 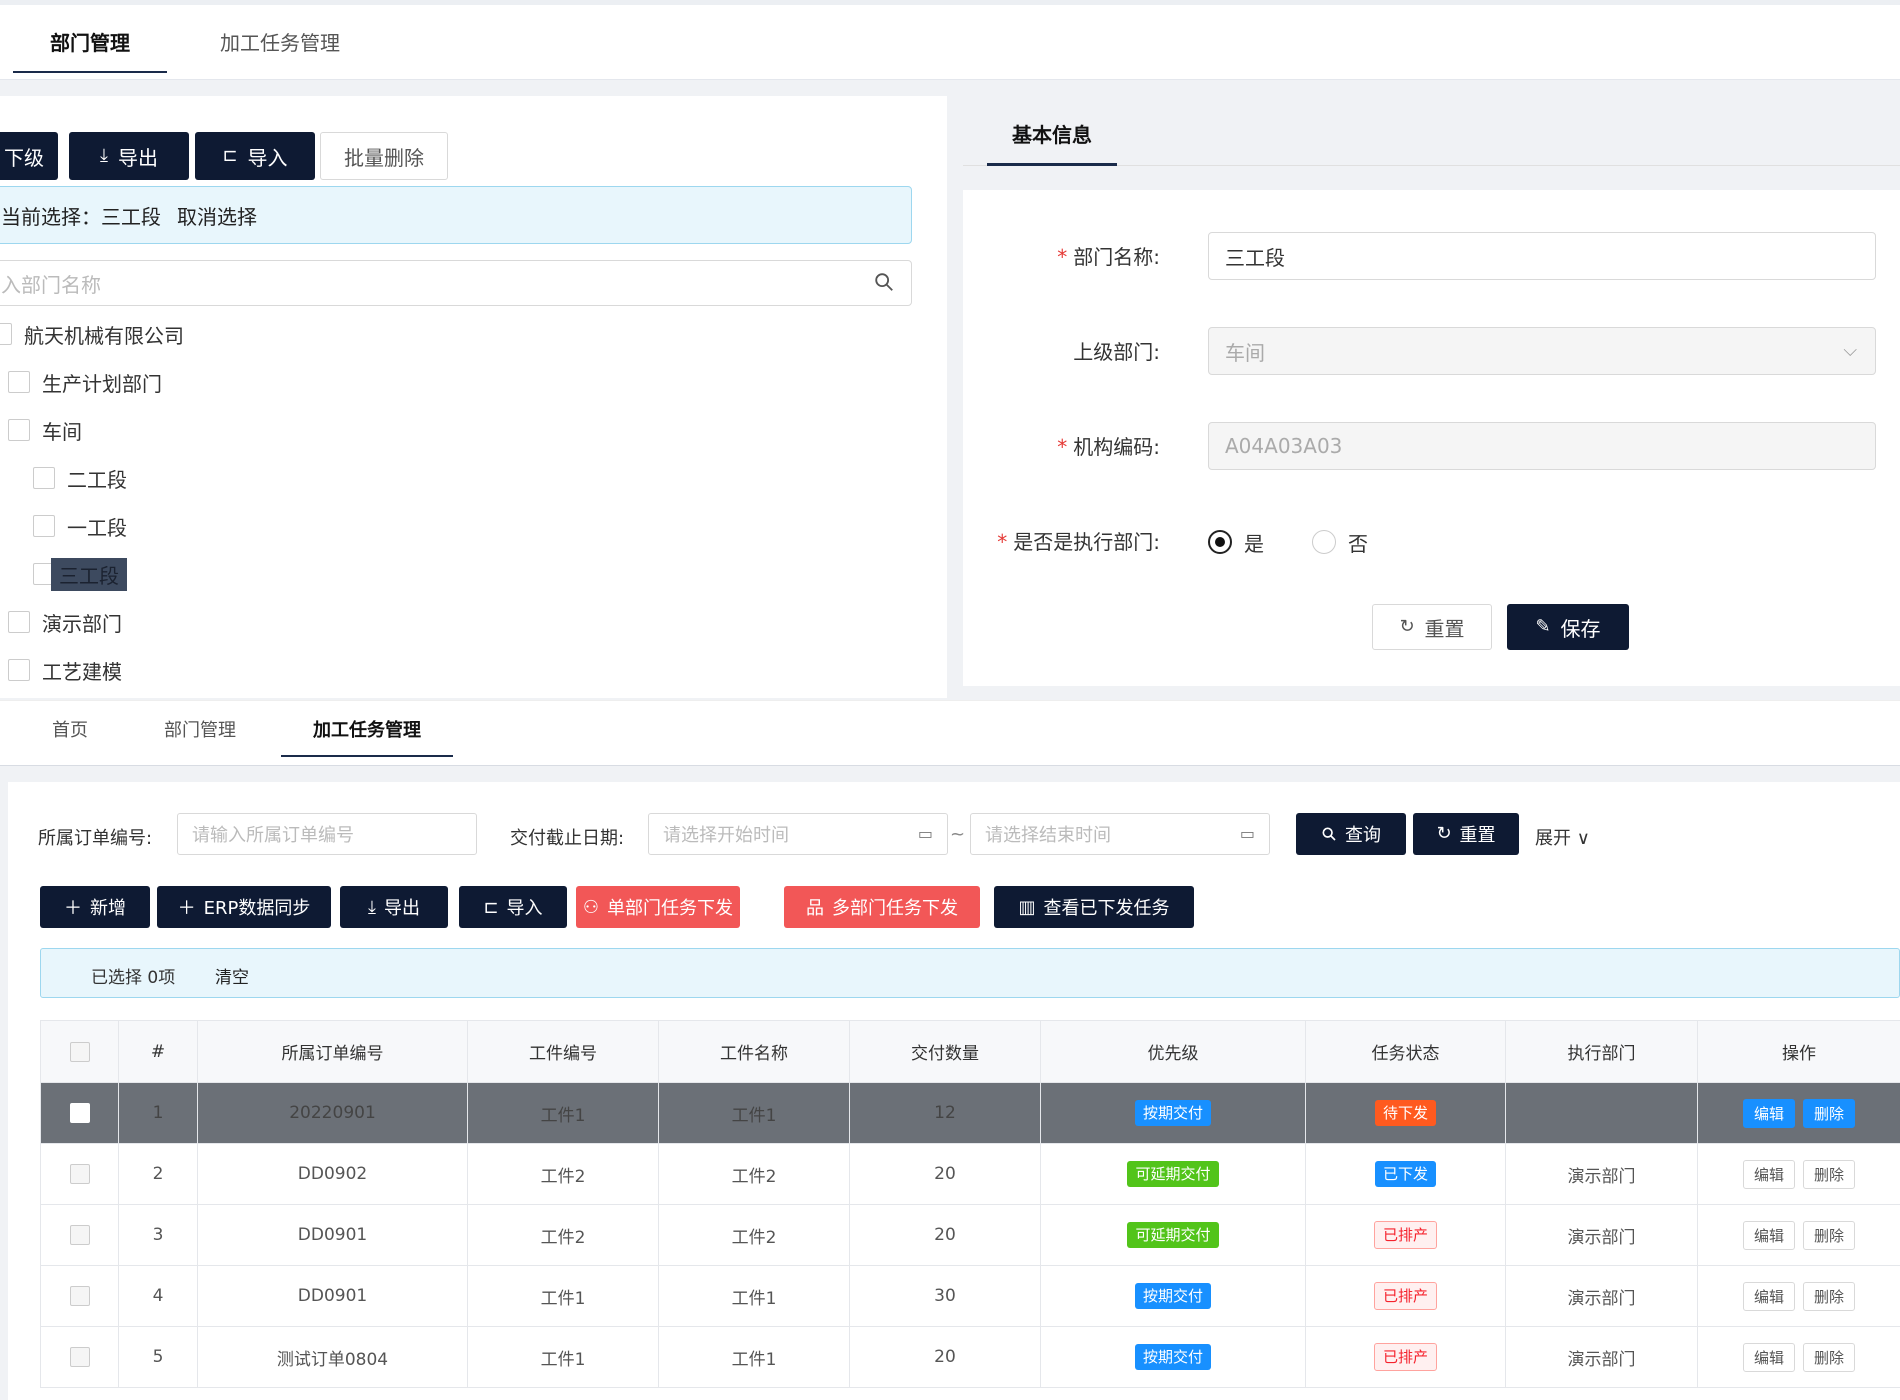 What do you see at coordinates (945, 1235) in the screenshot?
I see `quantity: 20` at bounding box center [945, 1235].